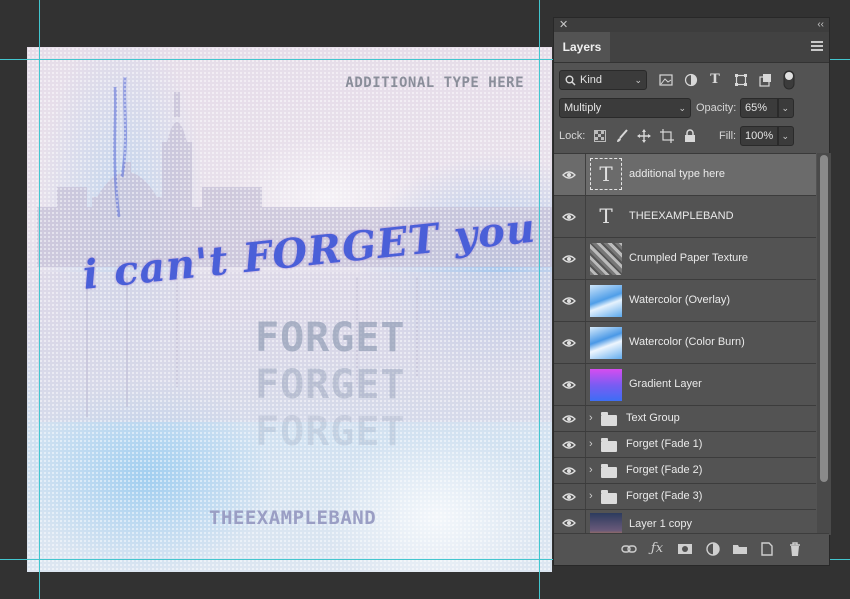 The height and width of the screenshot is (599, 850). What do you see at coordinates (691, 109) in the screenshot?
I see `blend-opacity-row: Multiply ⌄ Opacity: 65% ⌄` at bounding box center [691, 109].